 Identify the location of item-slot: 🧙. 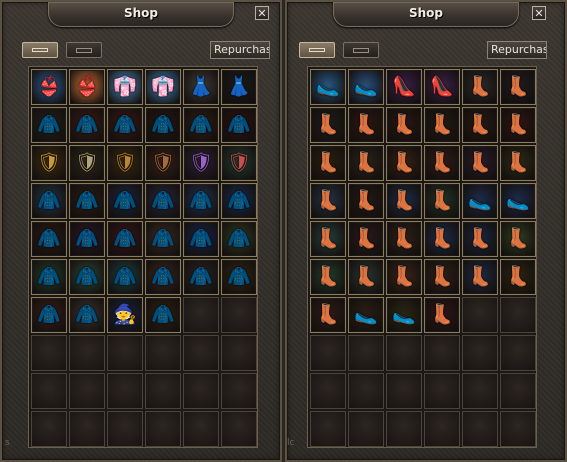
(125, 315).